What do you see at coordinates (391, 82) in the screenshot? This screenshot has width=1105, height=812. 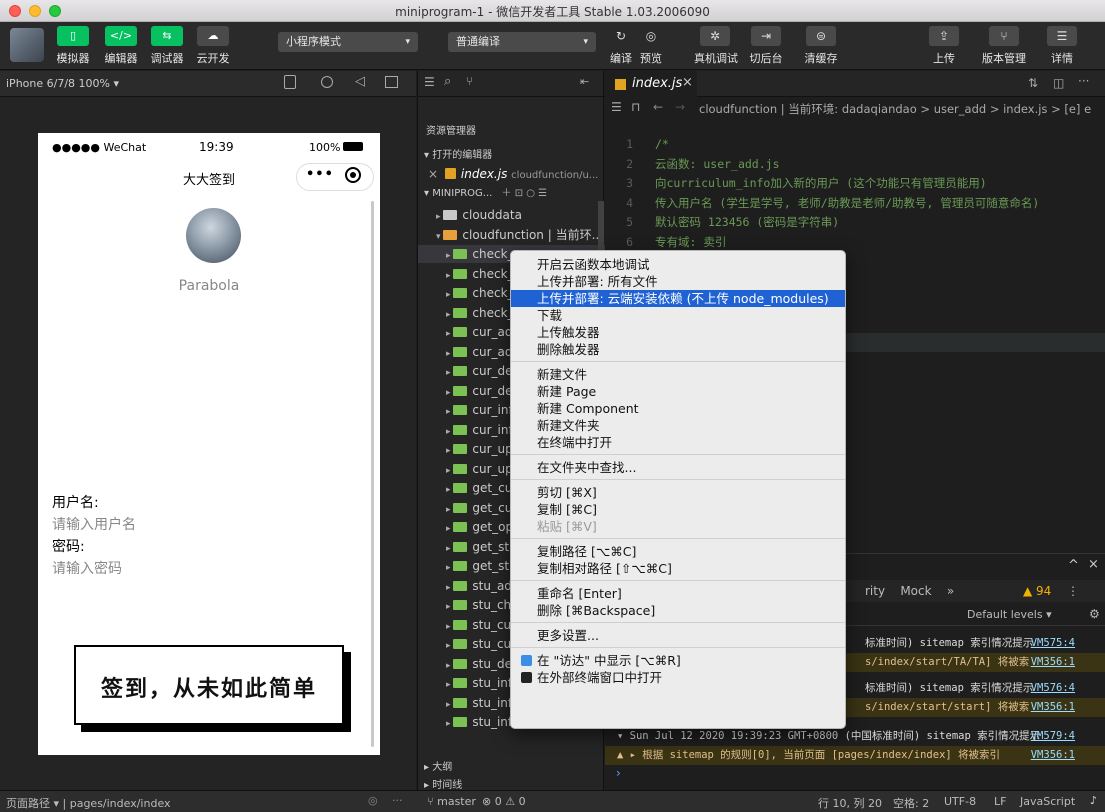 I see `window-icon` at bounding box center [391, 82].